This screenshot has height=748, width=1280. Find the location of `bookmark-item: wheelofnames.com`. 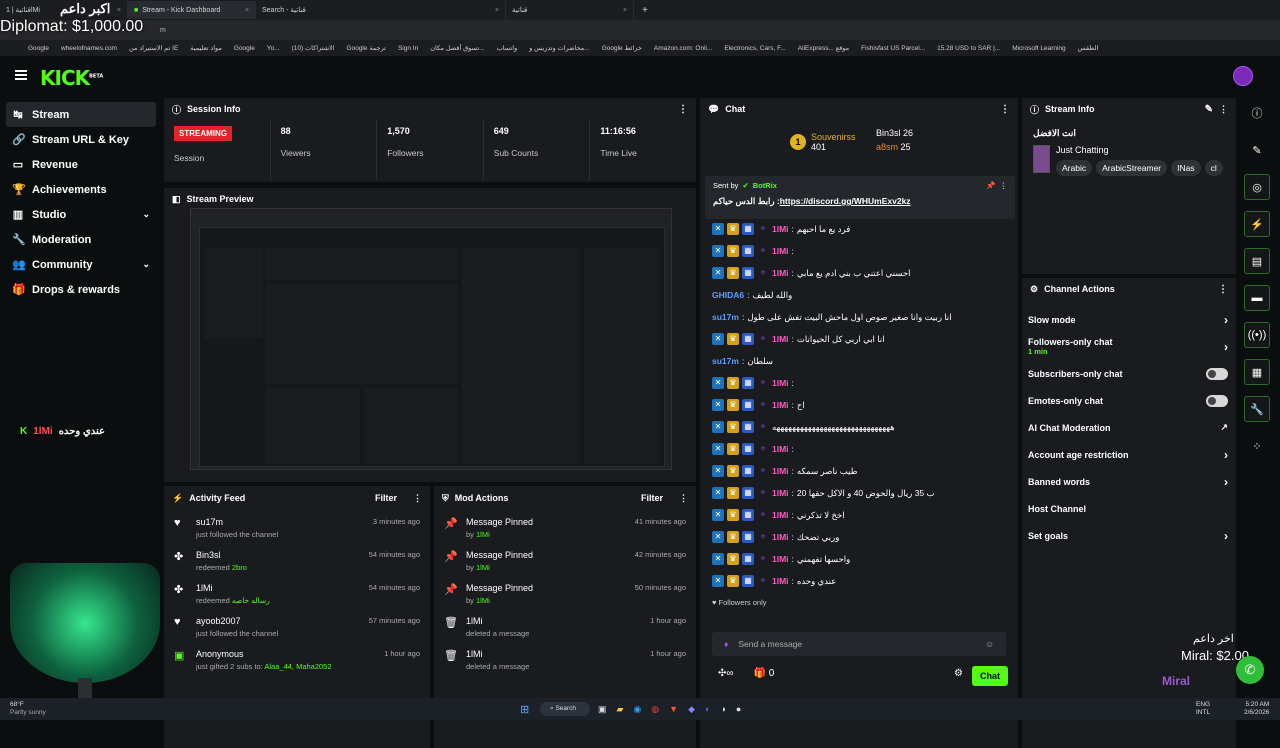

bookmark-item: wheelofnames.com is located at coordinates (89, 48).